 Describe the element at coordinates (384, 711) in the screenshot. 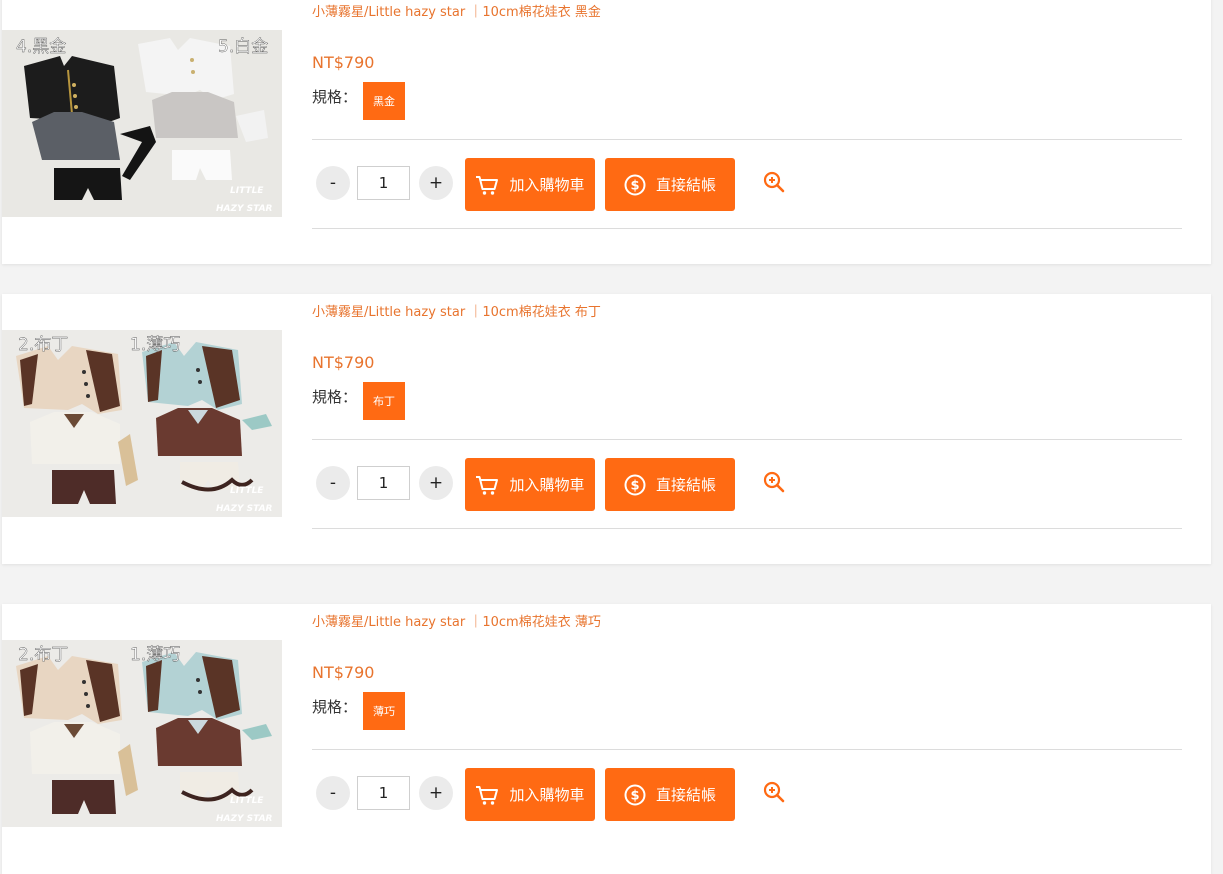

I see `spec-option: 薄巧` at that location.